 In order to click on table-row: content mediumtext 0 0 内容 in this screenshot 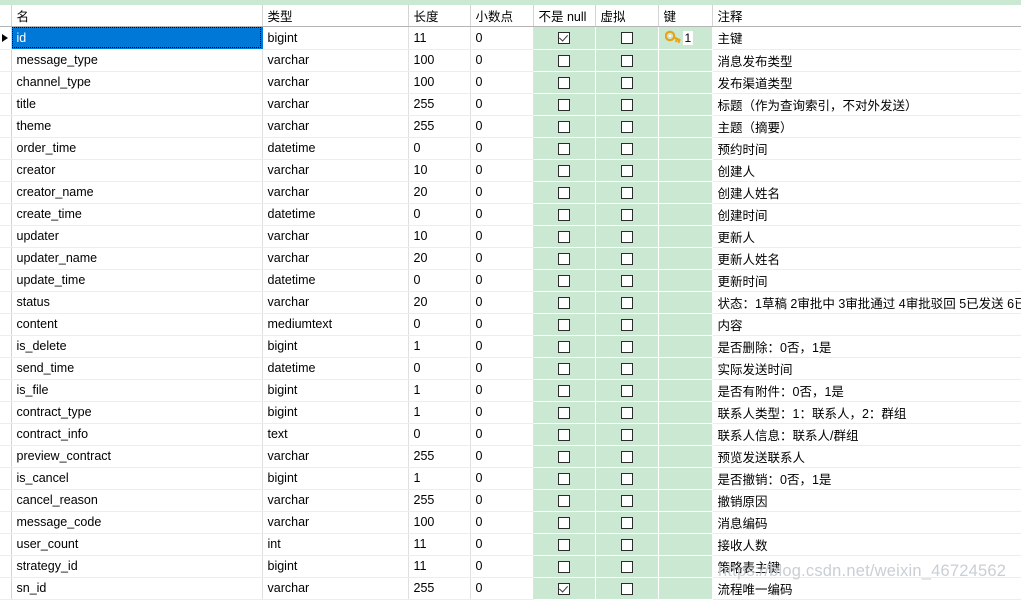, I will do `click(510, 324)`.